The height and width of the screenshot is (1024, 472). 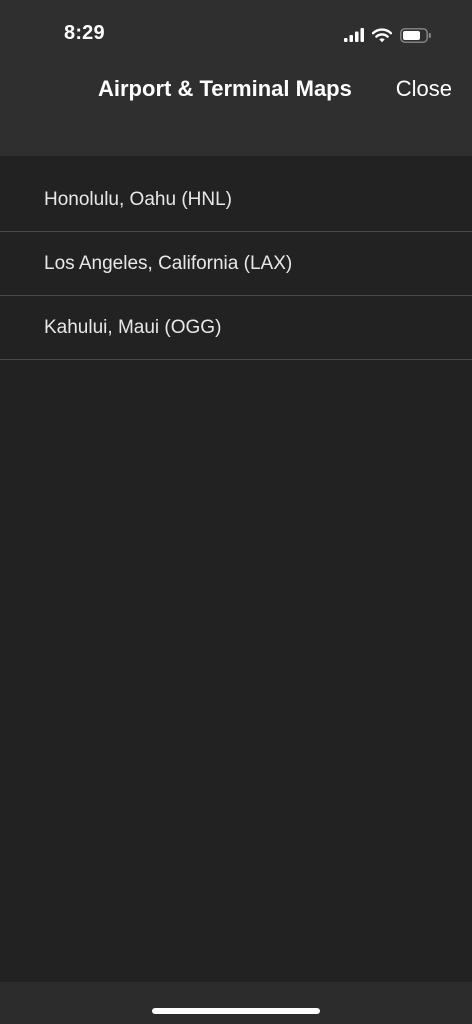 What do you see at coordinates (133, 327) in the screenshot?
I see `list-item-label: Kahului, Maui (OGG)` at bounding box center [133, 327].